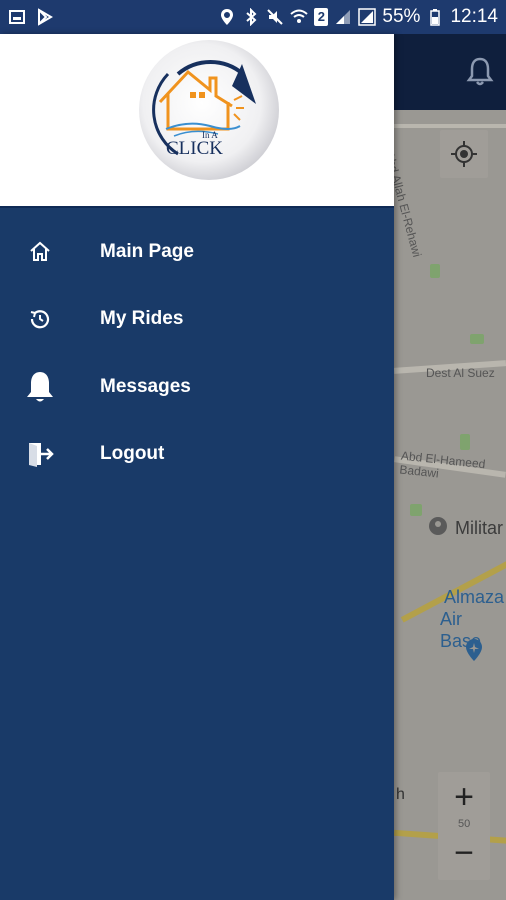  Describe the element at coordinates (464, 797) in the screenshot. I see `zoom-in-button: +` at that location.